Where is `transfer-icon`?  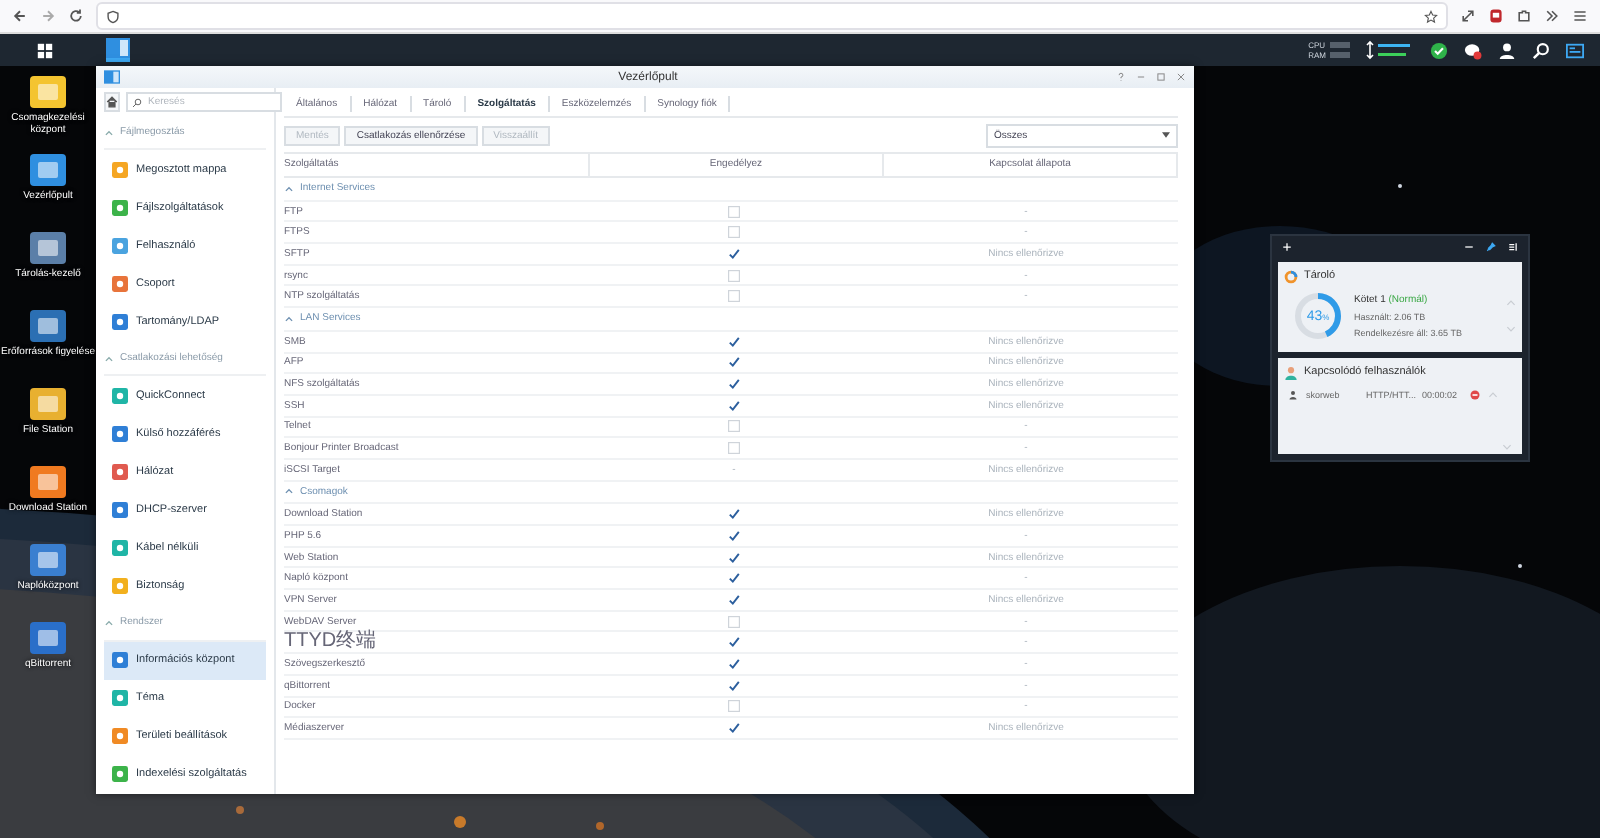
transfer-icon is located at coordinates (1390, 50).